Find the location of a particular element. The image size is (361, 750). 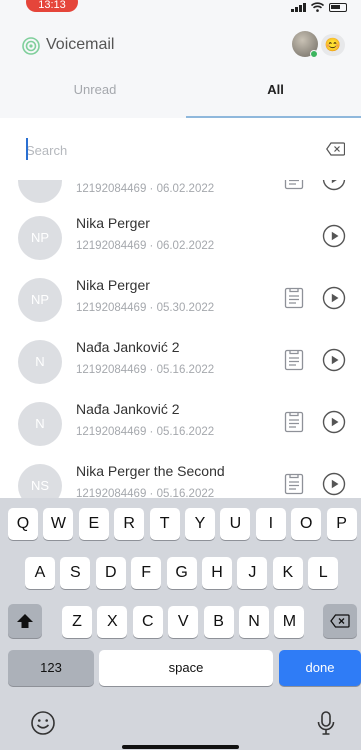

shift-key is located at coordinates (25, 621).